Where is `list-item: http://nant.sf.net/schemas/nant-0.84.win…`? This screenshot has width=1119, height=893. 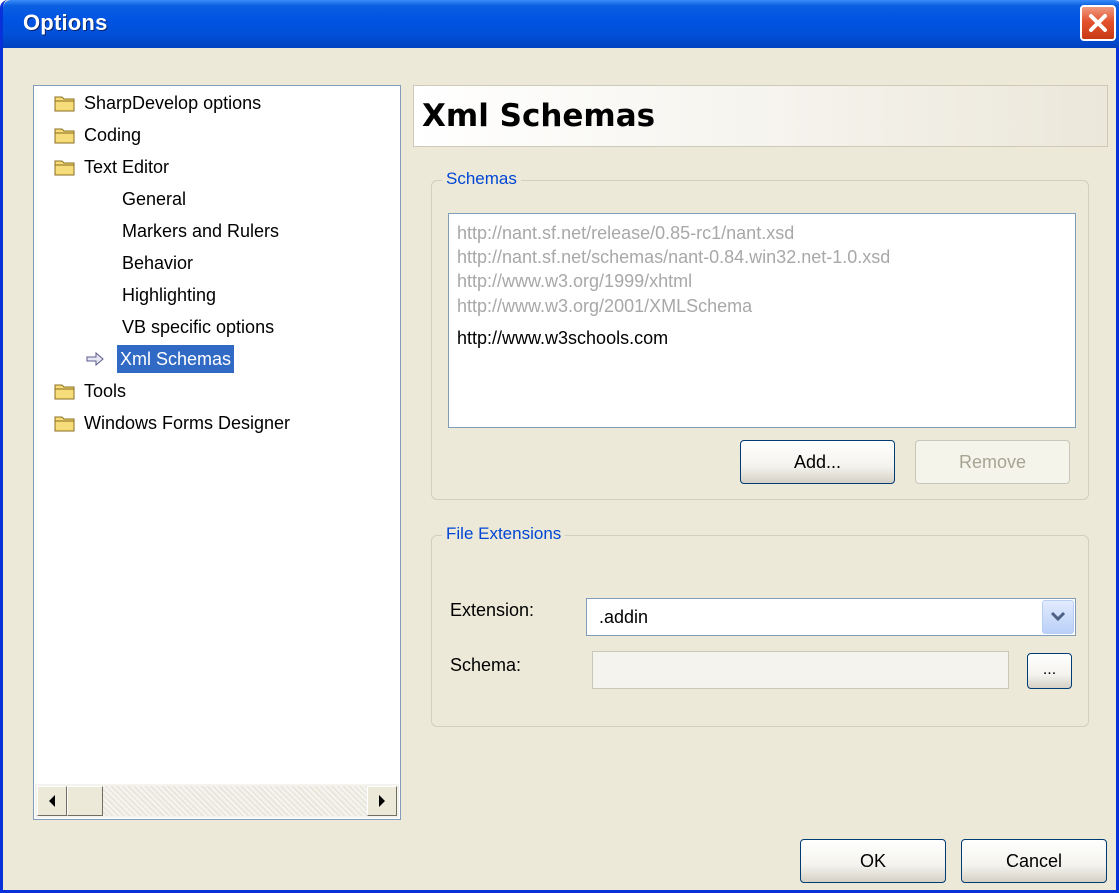
list-item: http://nant.sf.net/schemas/nant-0.84.win… is located at coordinates (673, 257).